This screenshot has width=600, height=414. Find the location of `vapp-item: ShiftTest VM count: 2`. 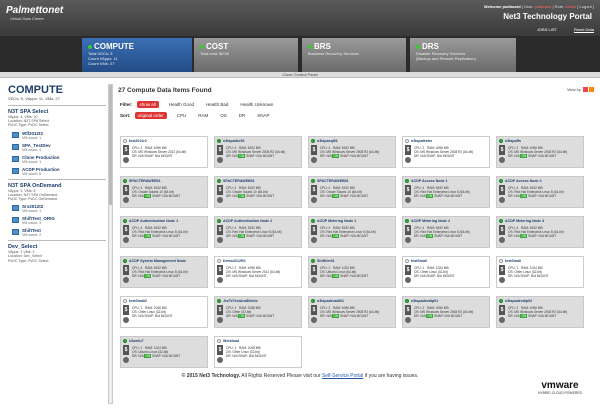

vapp-item: ShiftTest VM count: 2 is located at coordinates (59, 232).